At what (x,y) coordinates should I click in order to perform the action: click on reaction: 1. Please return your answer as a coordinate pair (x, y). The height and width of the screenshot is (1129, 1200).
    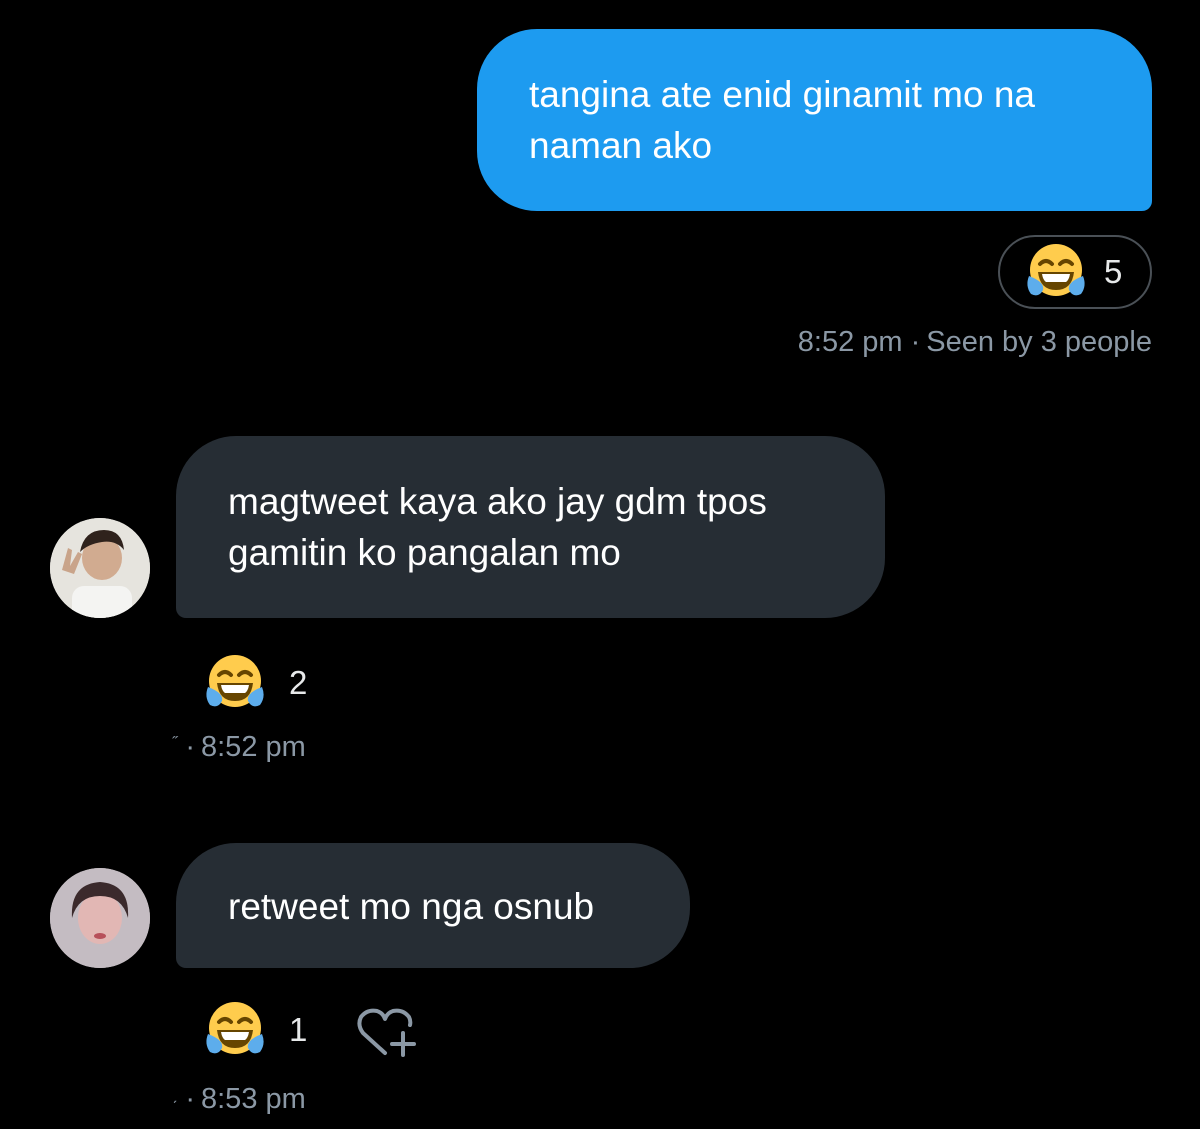
    Looking at the image, I should click on (255, 1030).